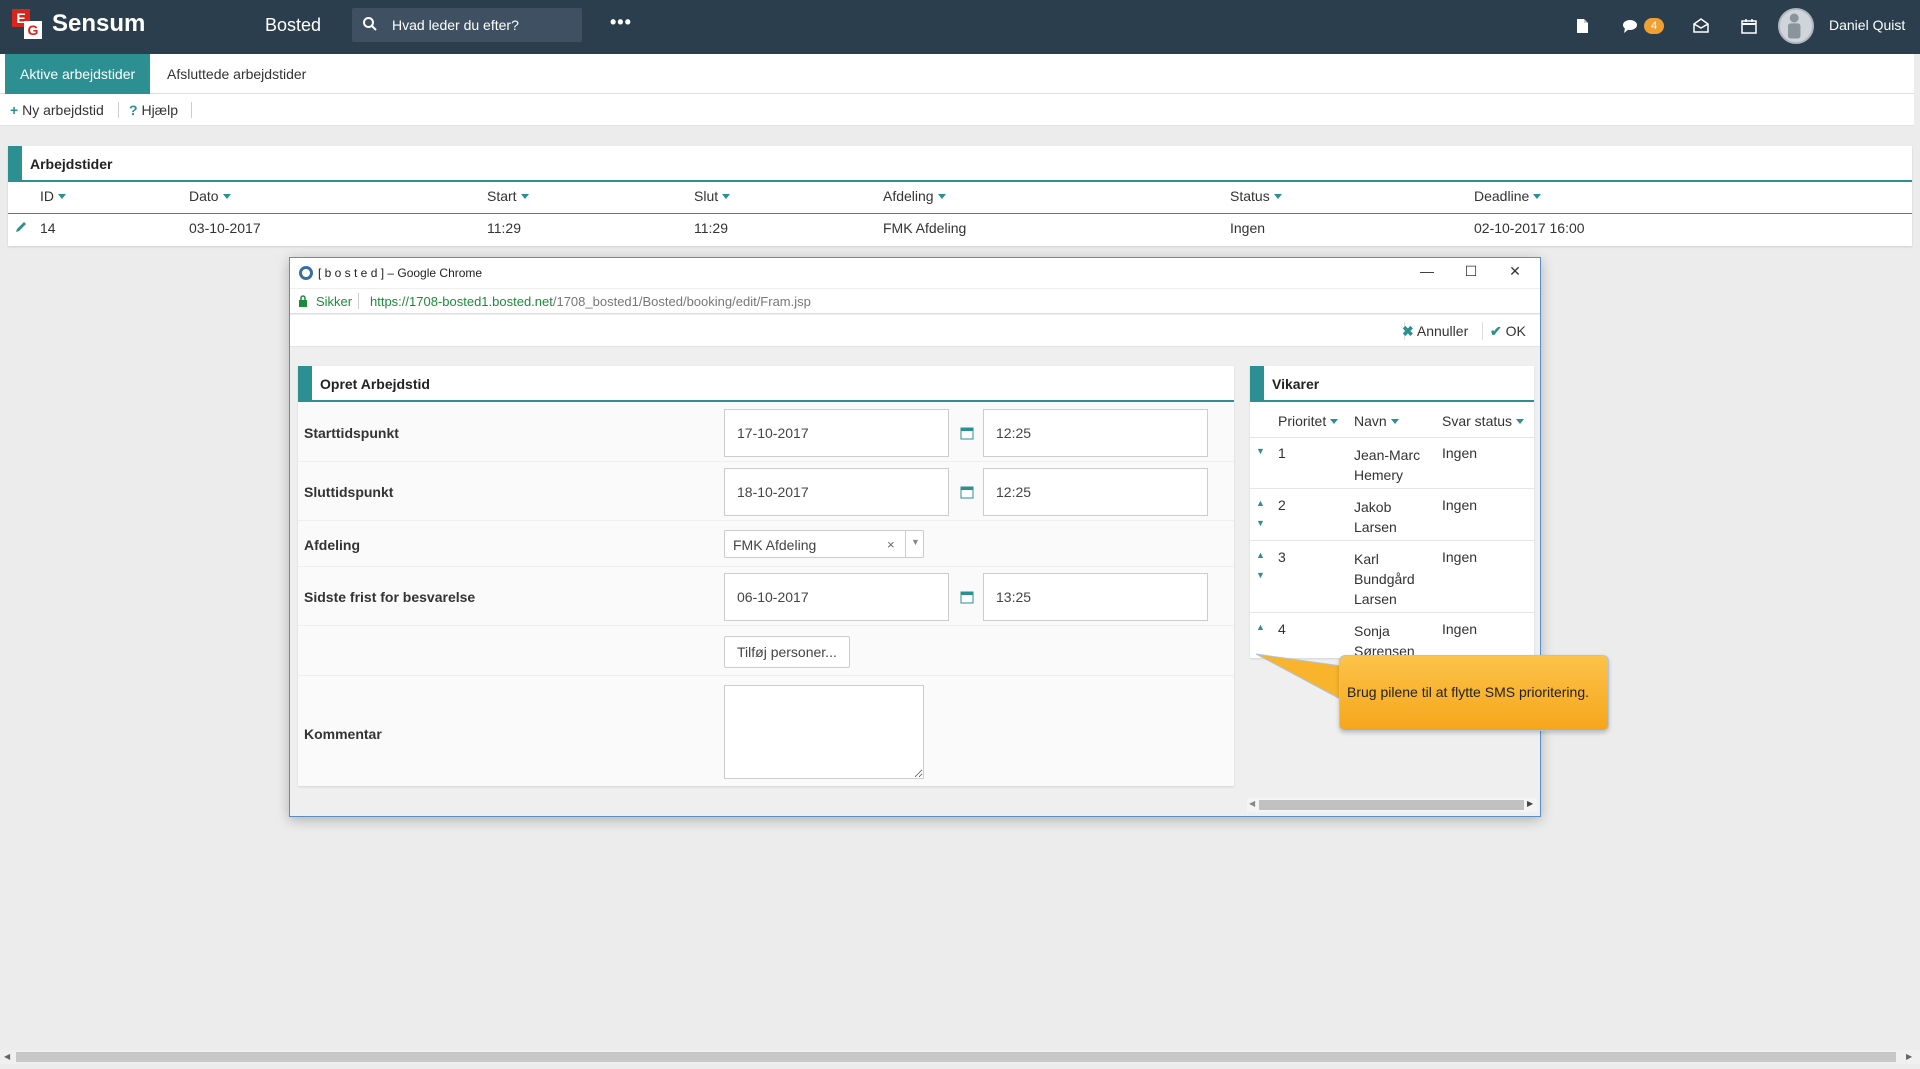 The width and height of the screenshot is (1920, 1069). What do you see at coordinates (27, 24) in the screenshot?
I see `eg-logo: EG` at bounding box center [27, 24].